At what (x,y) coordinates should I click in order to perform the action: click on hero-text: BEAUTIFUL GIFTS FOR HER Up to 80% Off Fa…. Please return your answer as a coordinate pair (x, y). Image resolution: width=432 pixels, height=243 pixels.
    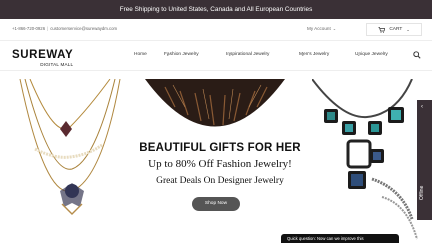
    Looking at the image, I should click on (220, 164).